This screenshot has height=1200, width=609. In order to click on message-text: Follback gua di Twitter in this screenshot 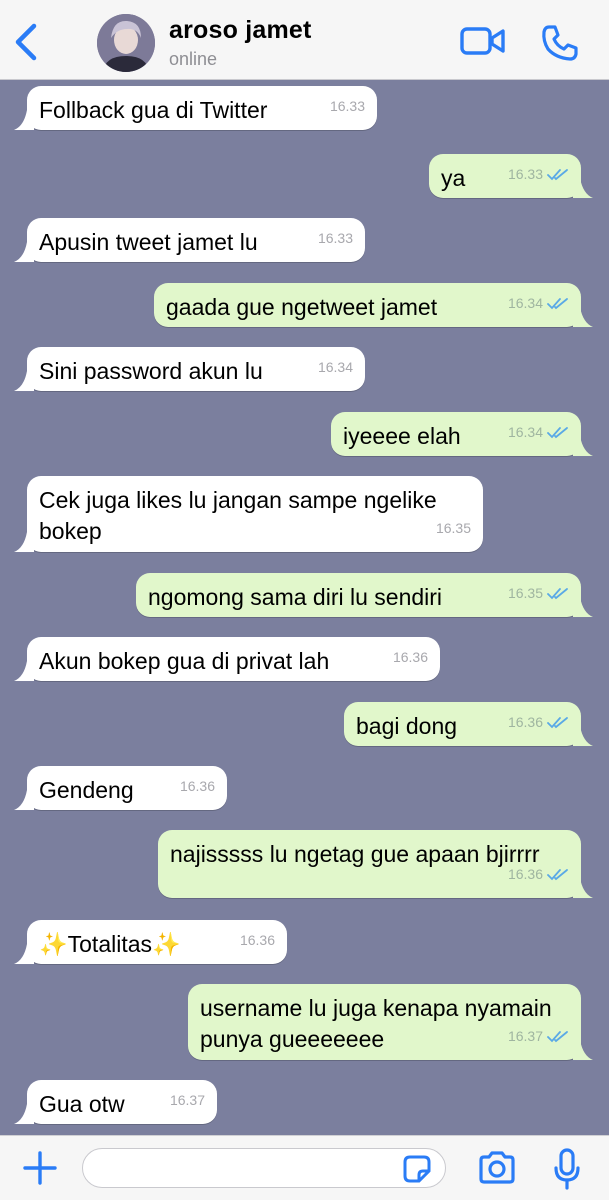, I will do `click(153, 110)`.